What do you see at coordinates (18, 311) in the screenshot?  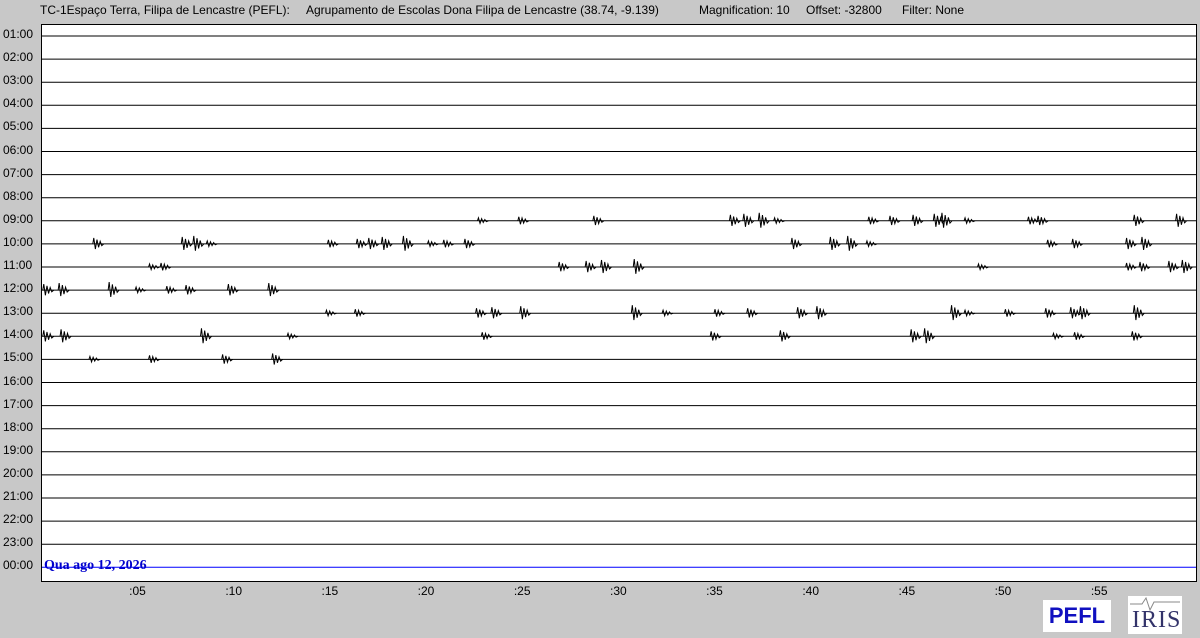 I see `hour-label: 13:00` at bounding box center [18, 311].